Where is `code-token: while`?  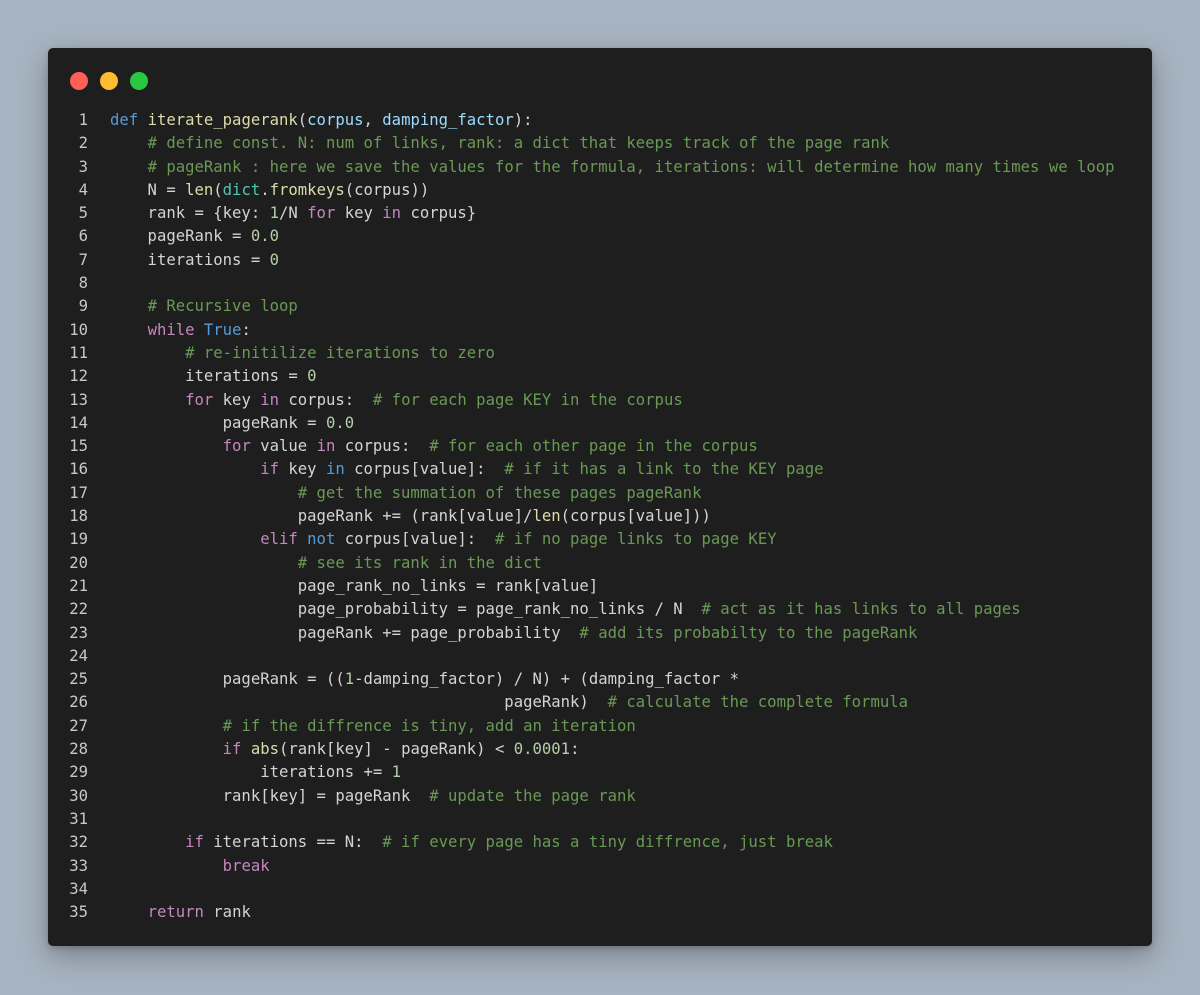 code-token: while is located at coordinates (171, 329).